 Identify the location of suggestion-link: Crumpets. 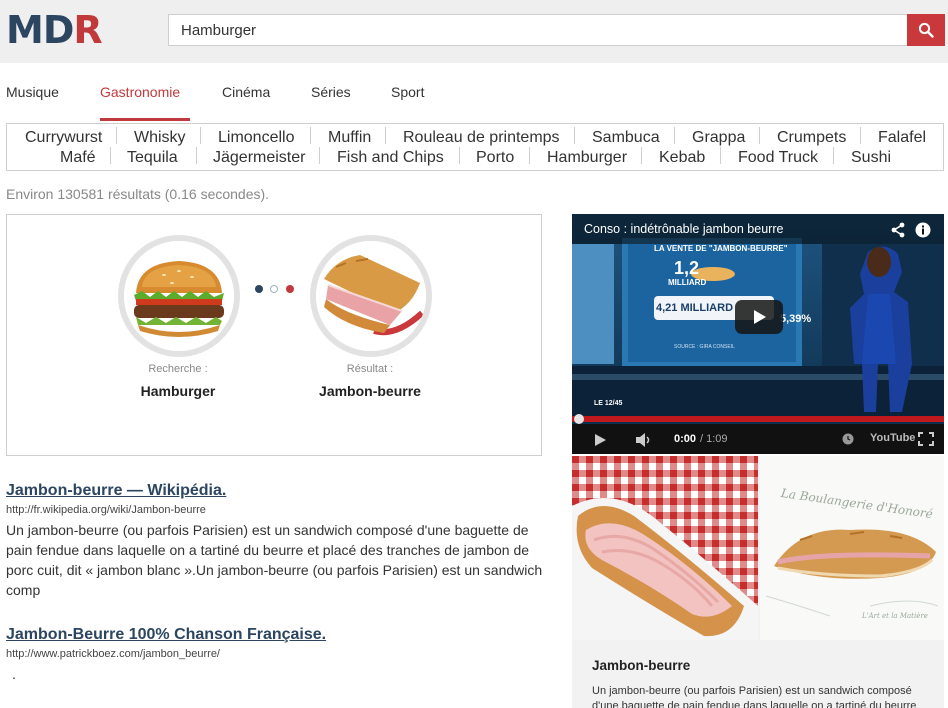
(811, 138).